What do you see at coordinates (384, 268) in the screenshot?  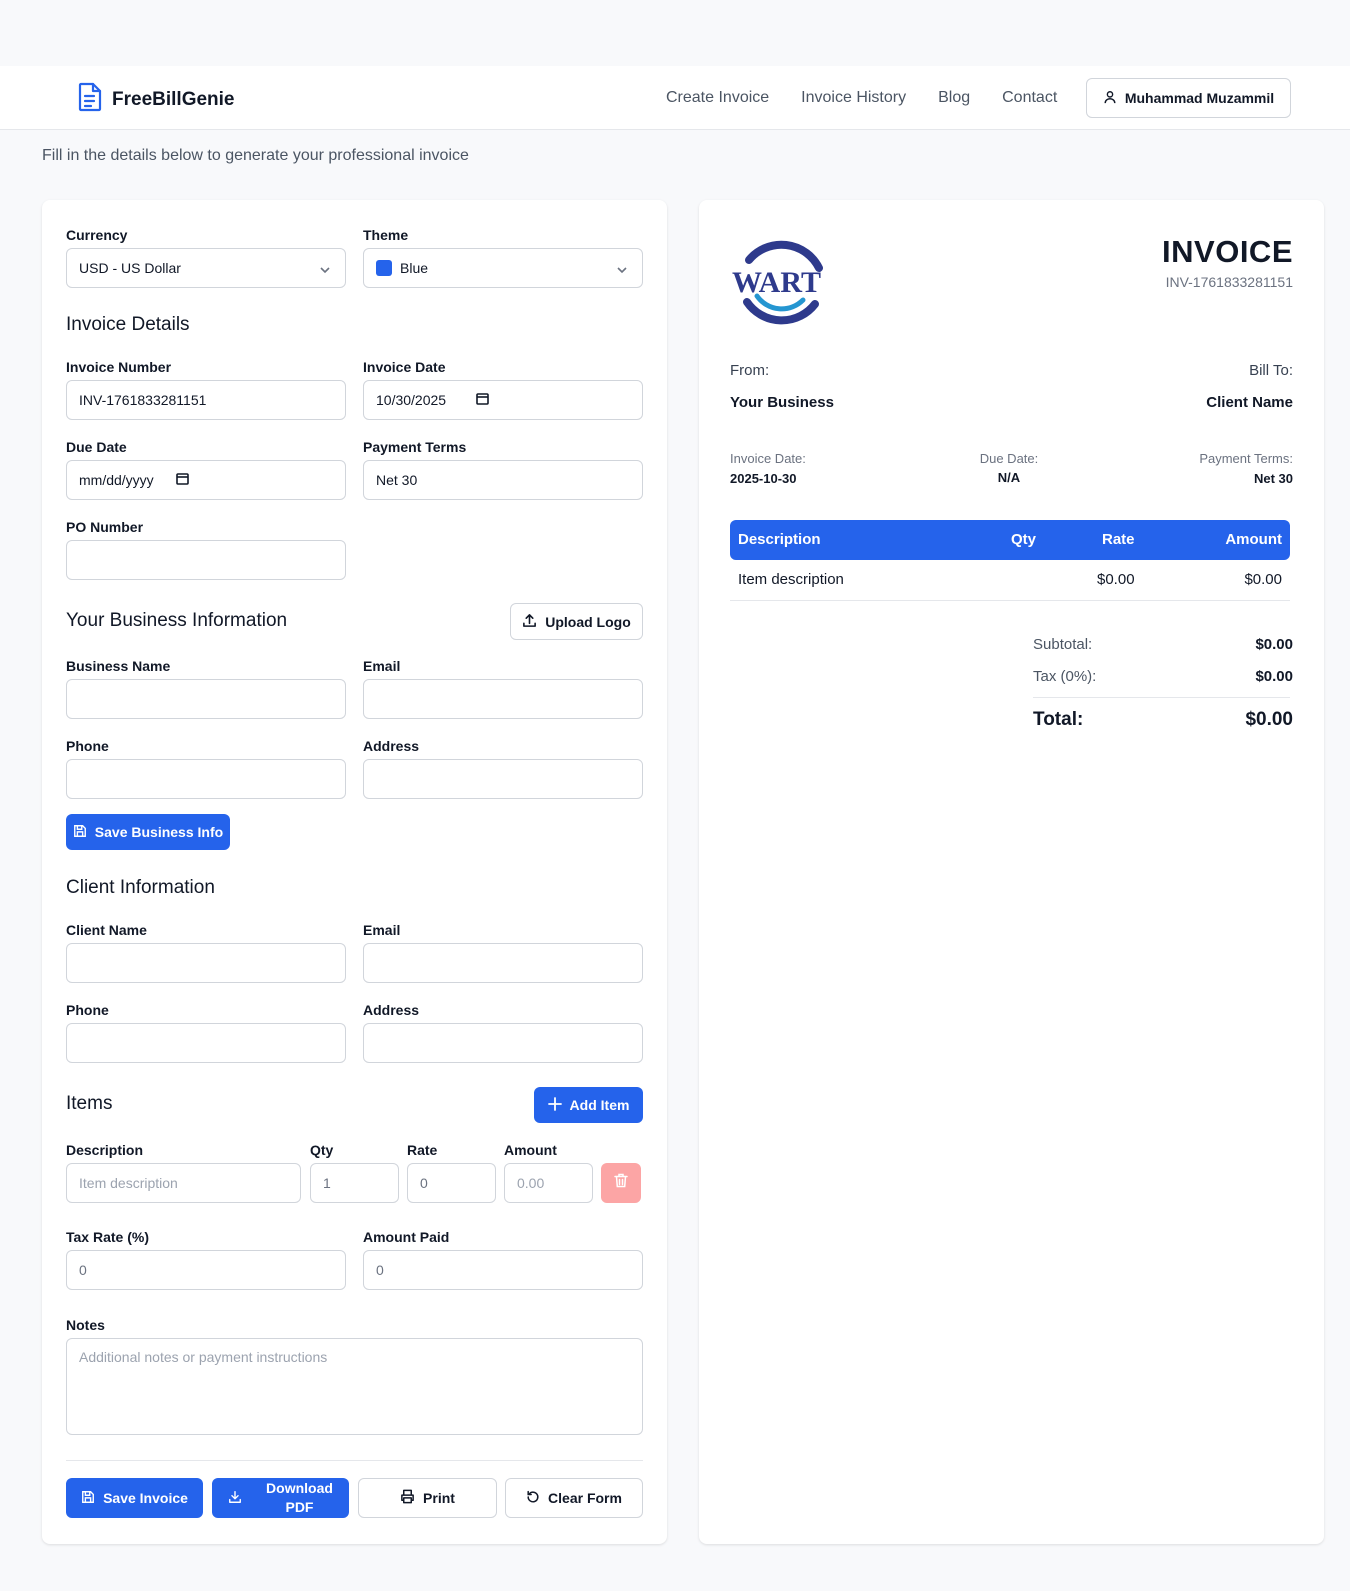 I see `theme-color-swatch` at bounding box center [384, 268].